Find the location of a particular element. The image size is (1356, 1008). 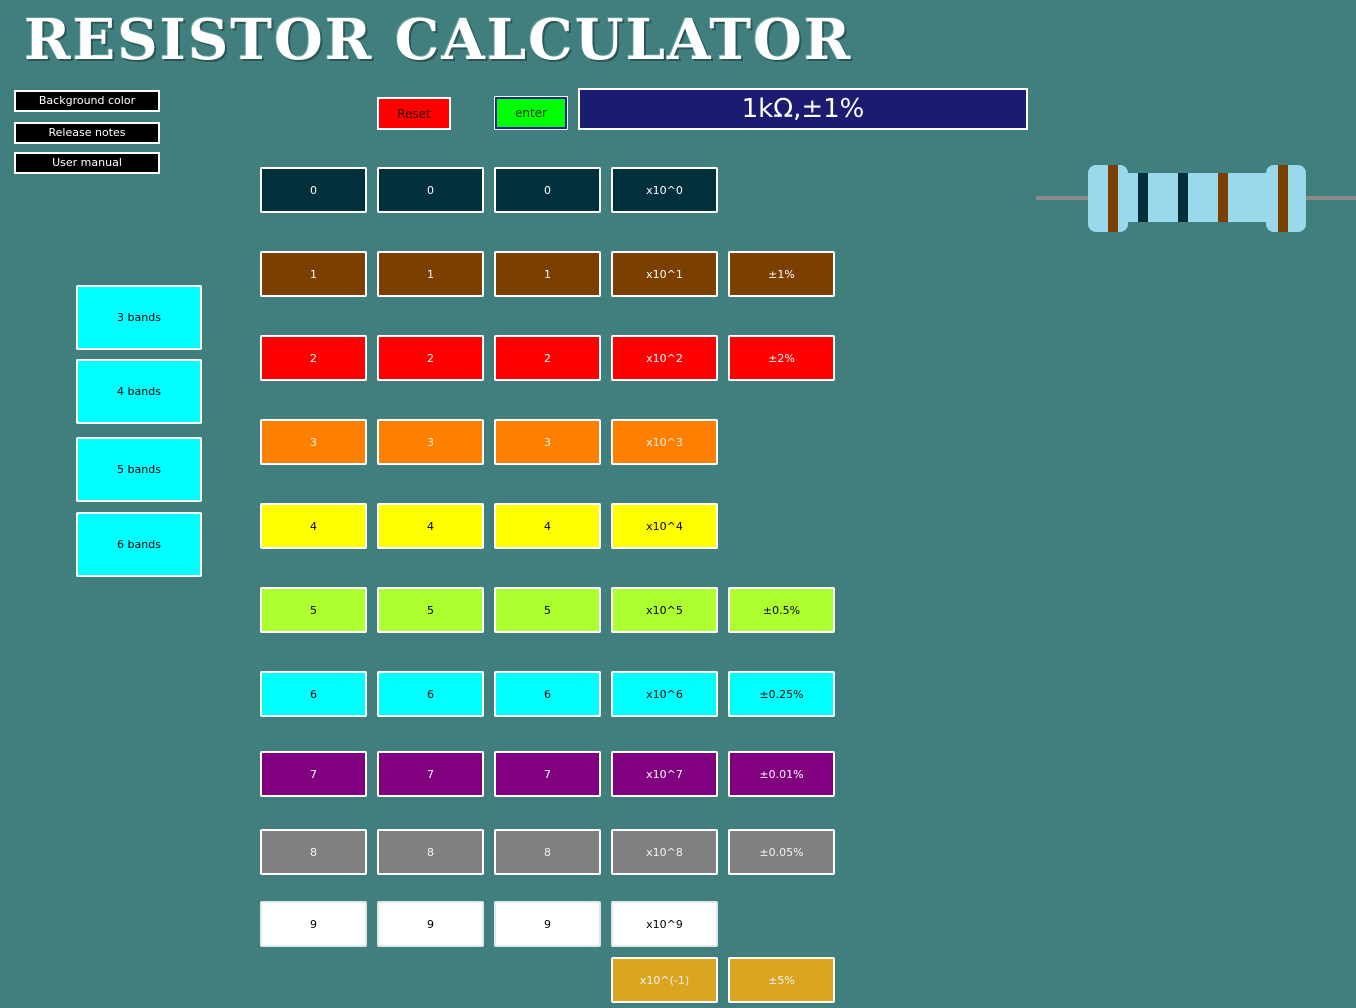

digit2-gray-button: 8 is located at coordinates (430, 852).